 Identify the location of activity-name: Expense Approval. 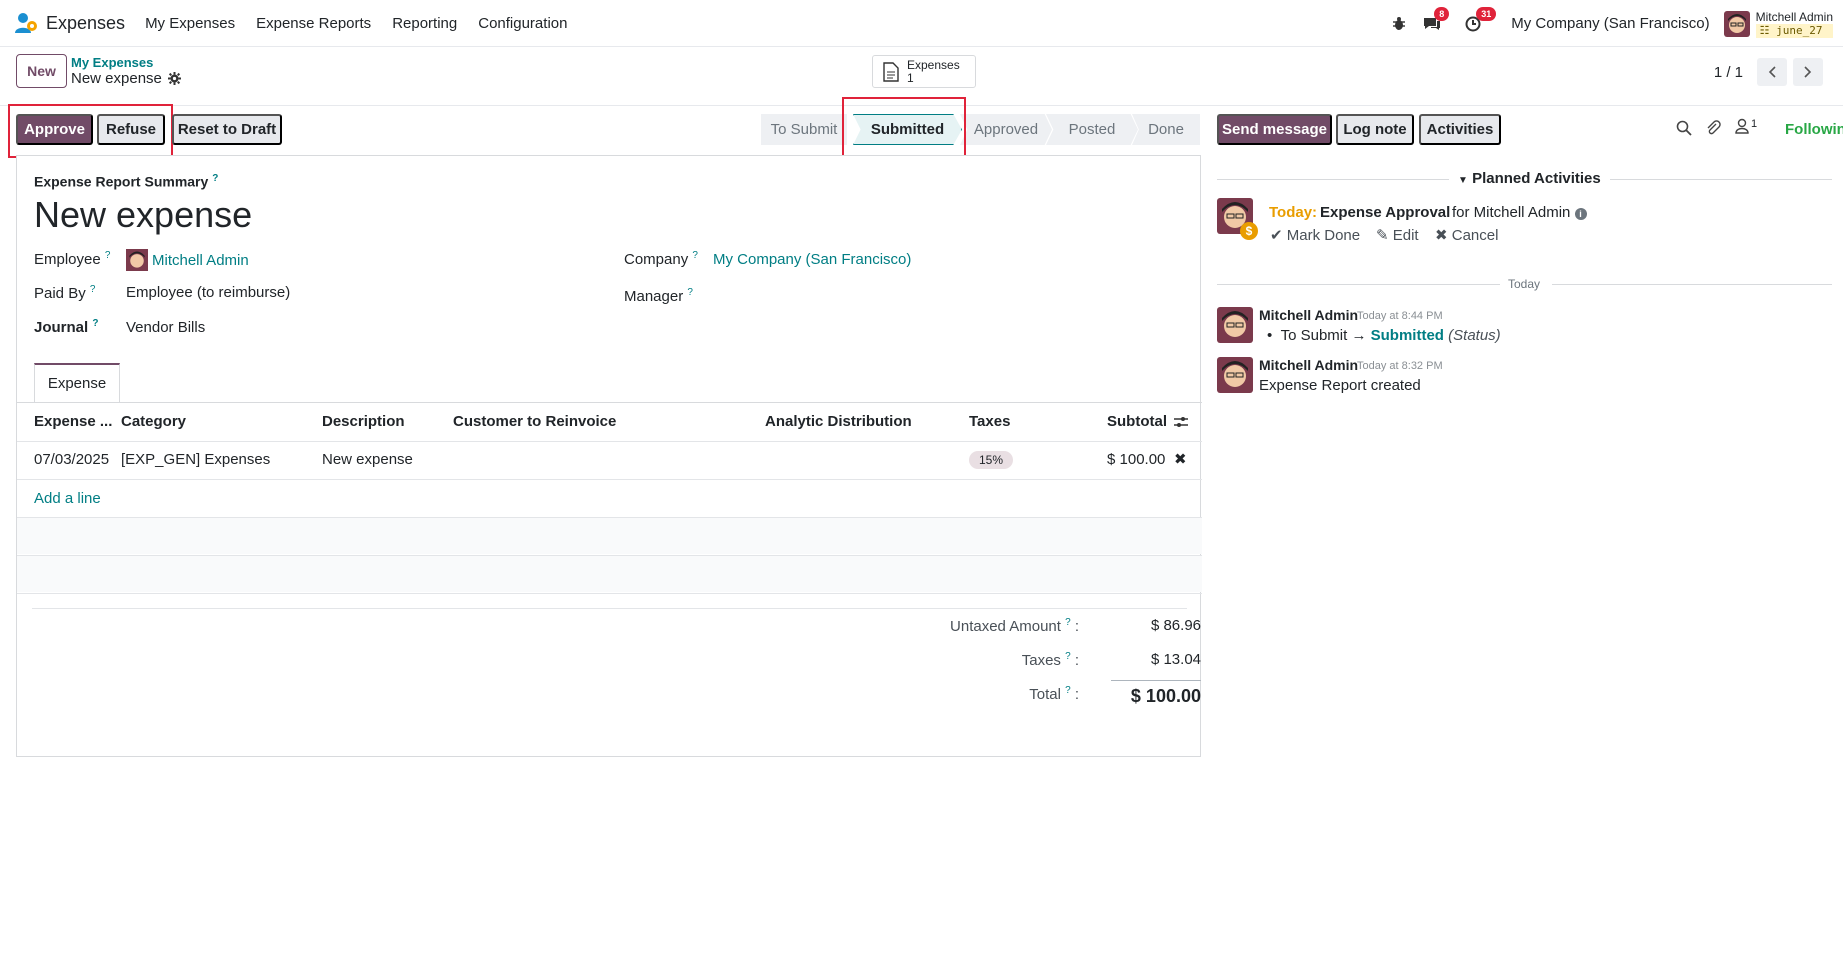
(1385, 212).